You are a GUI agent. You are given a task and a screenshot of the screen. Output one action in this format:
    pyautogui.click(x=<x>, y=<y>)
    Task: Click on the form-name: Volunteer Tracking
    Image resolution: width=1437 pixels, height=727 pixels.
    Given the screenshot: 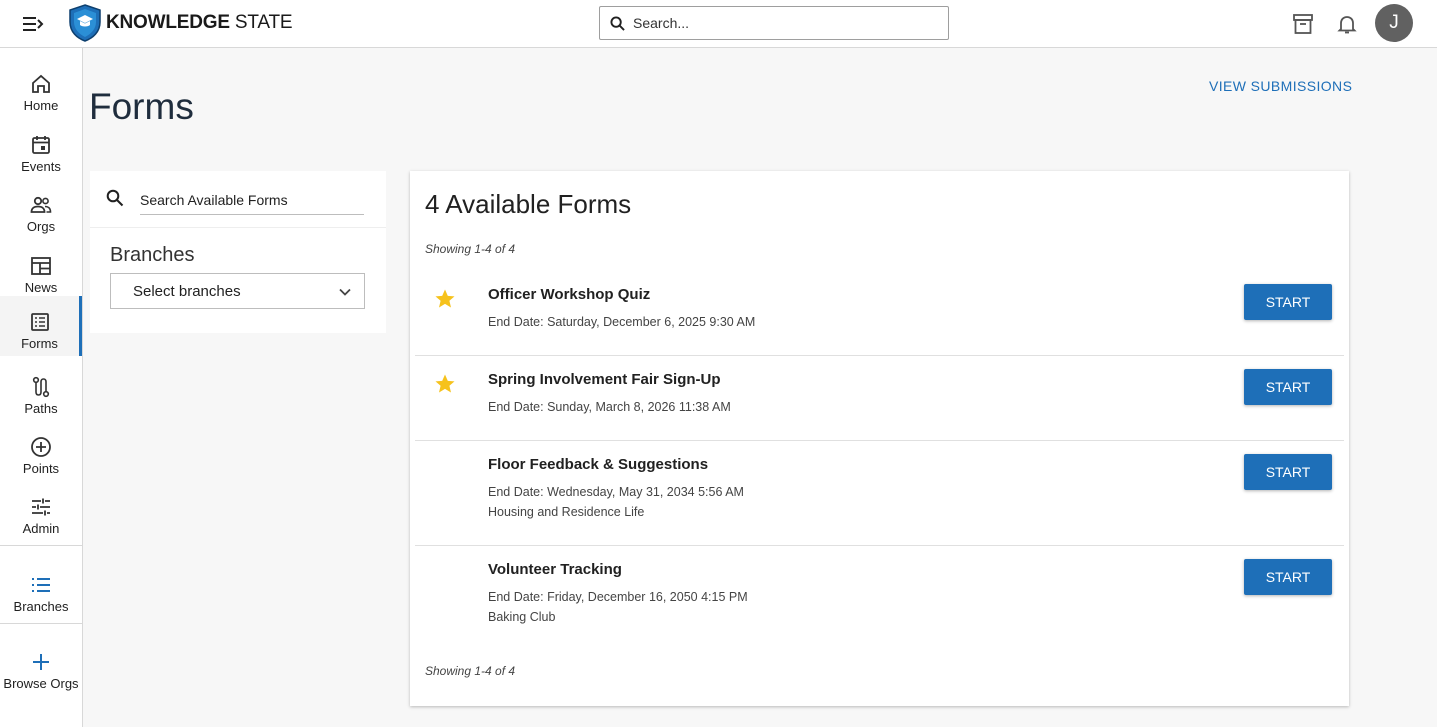 What is the action you would take?
    pyautogui.click(x=555, y=569)
    